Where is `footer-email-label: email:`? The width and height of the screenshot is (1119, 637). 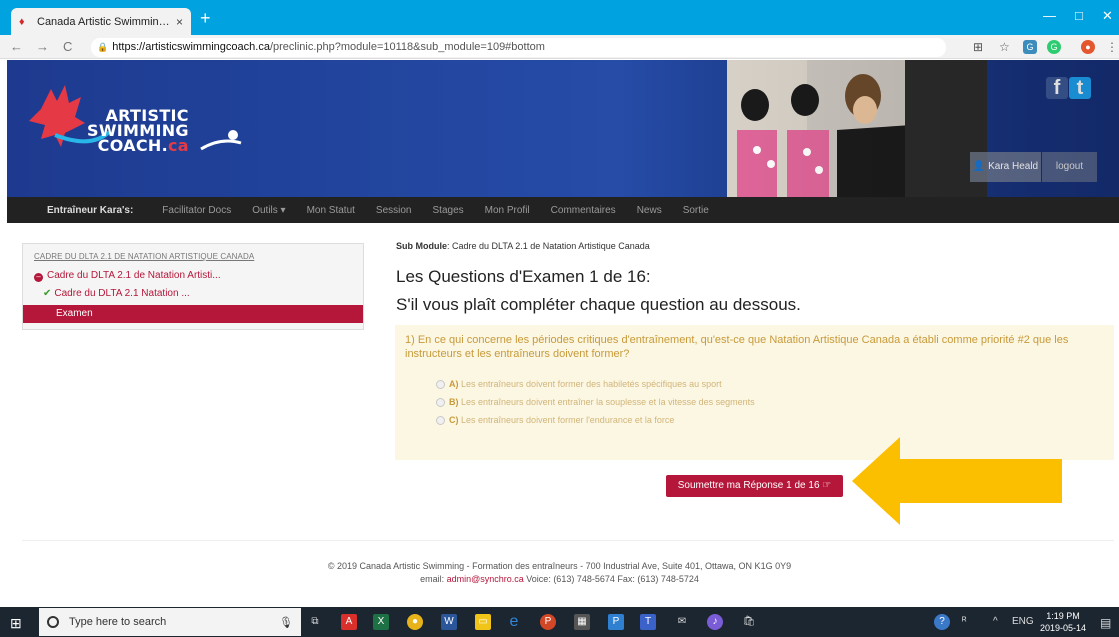 footer-email-label: email: is located at coordinates (432, 579).